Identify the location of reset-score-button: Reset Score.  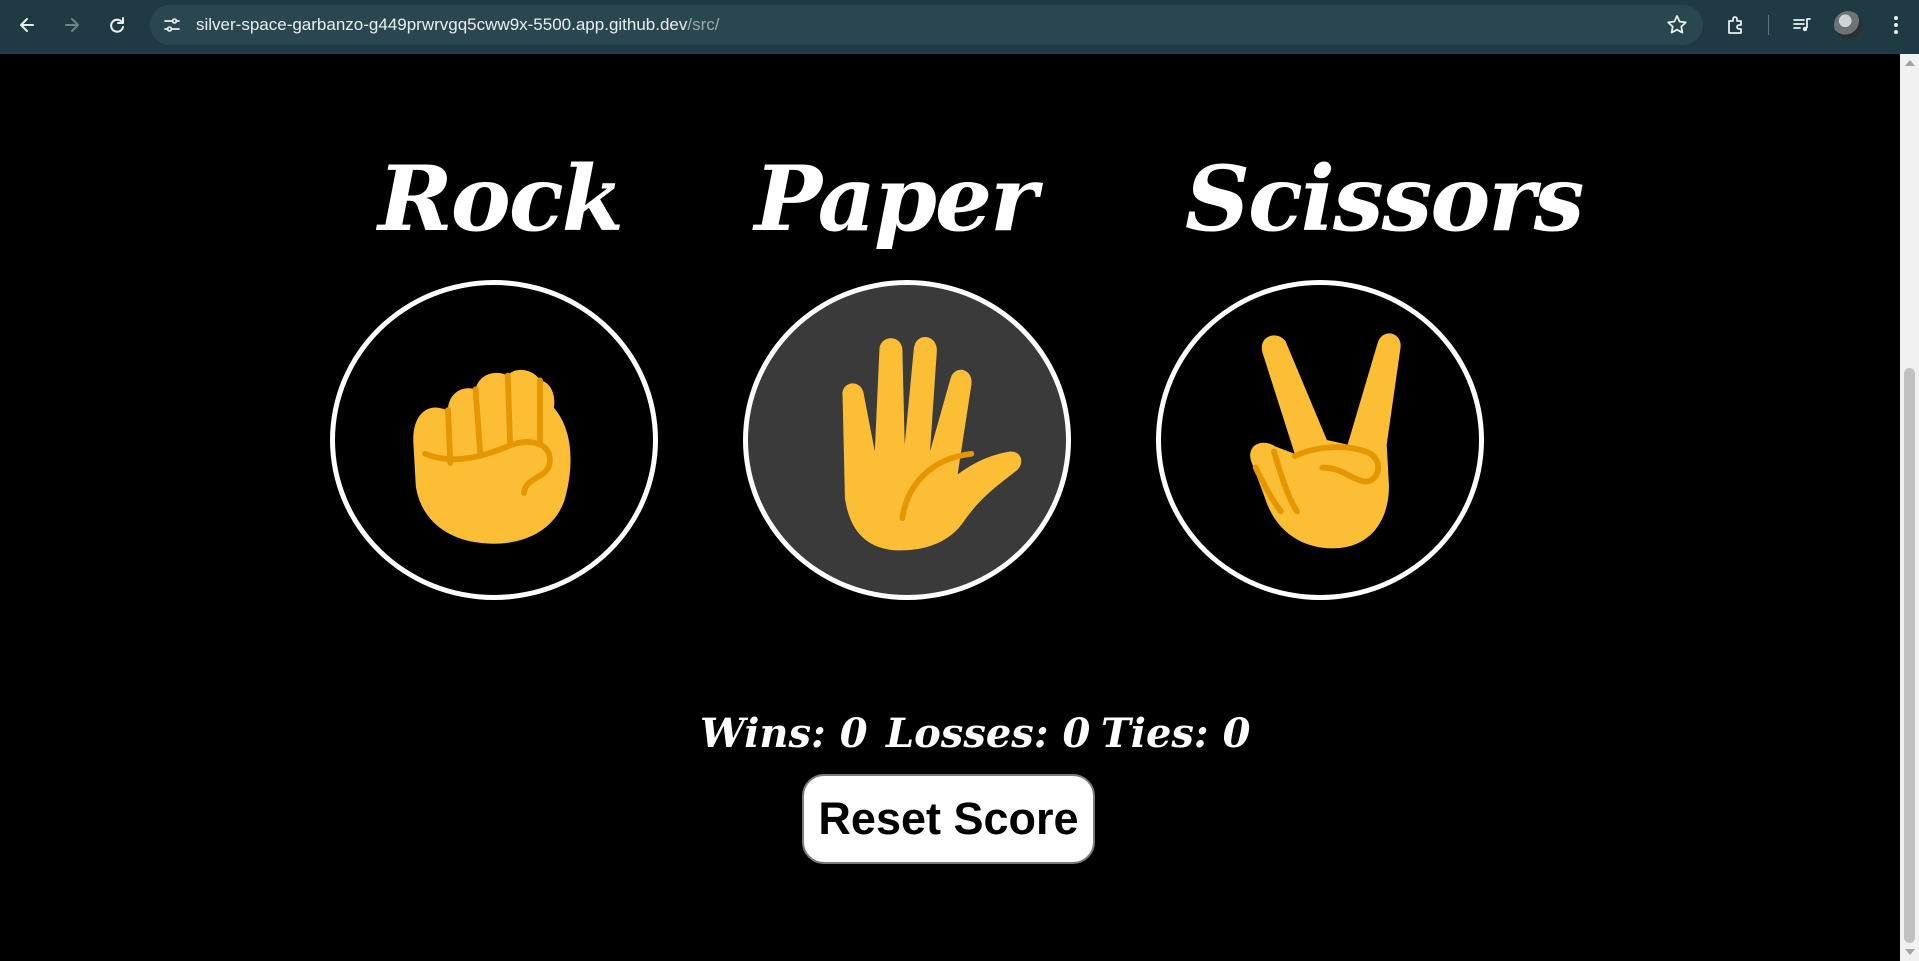
(948, 819).